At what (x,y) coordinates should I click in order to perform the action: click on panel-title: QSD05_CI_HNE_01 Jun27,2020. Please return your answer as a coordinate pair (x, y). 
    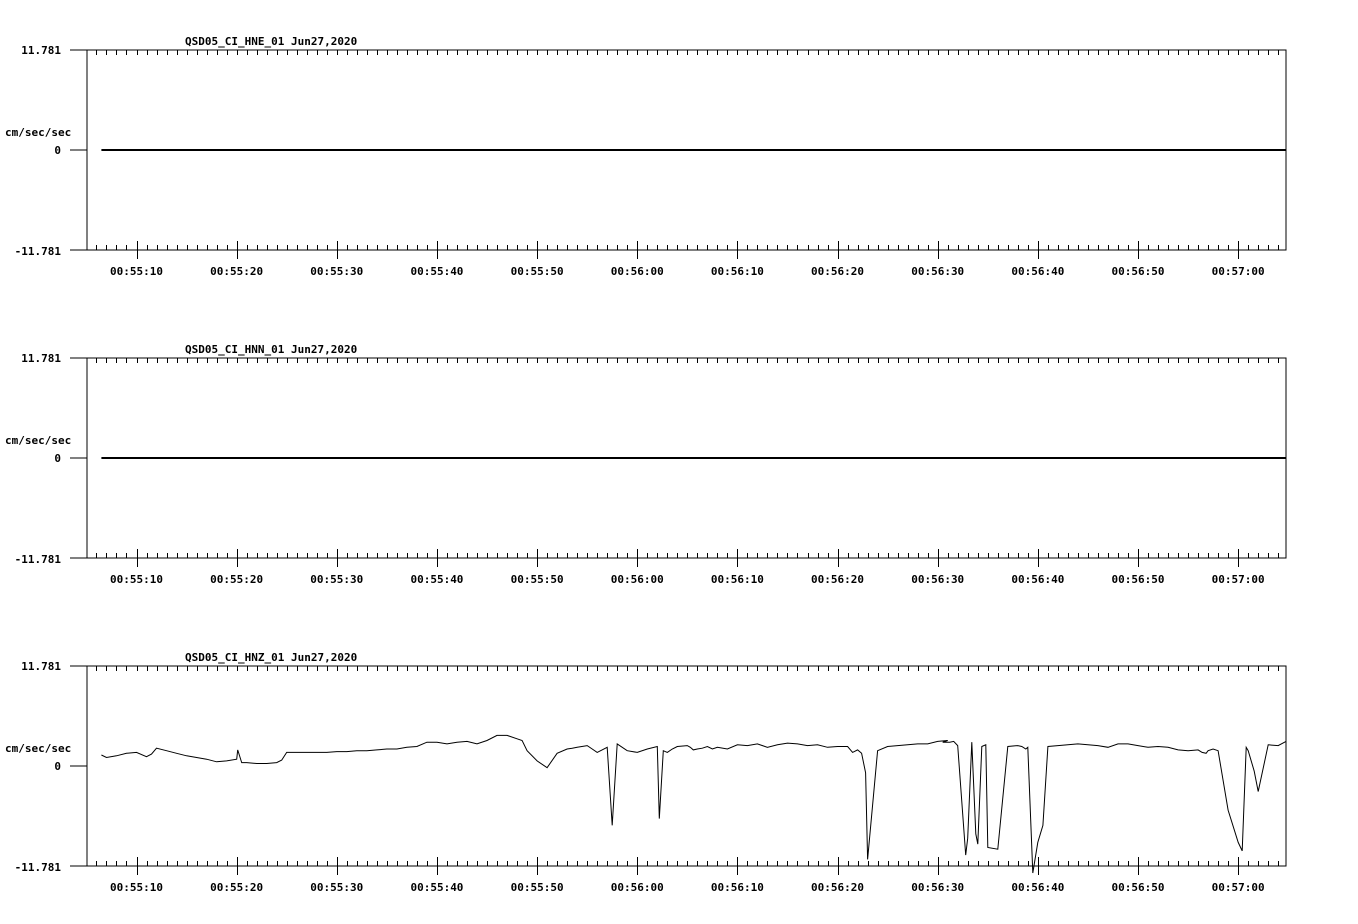
    Looking at the image, I should click on (271, 41).